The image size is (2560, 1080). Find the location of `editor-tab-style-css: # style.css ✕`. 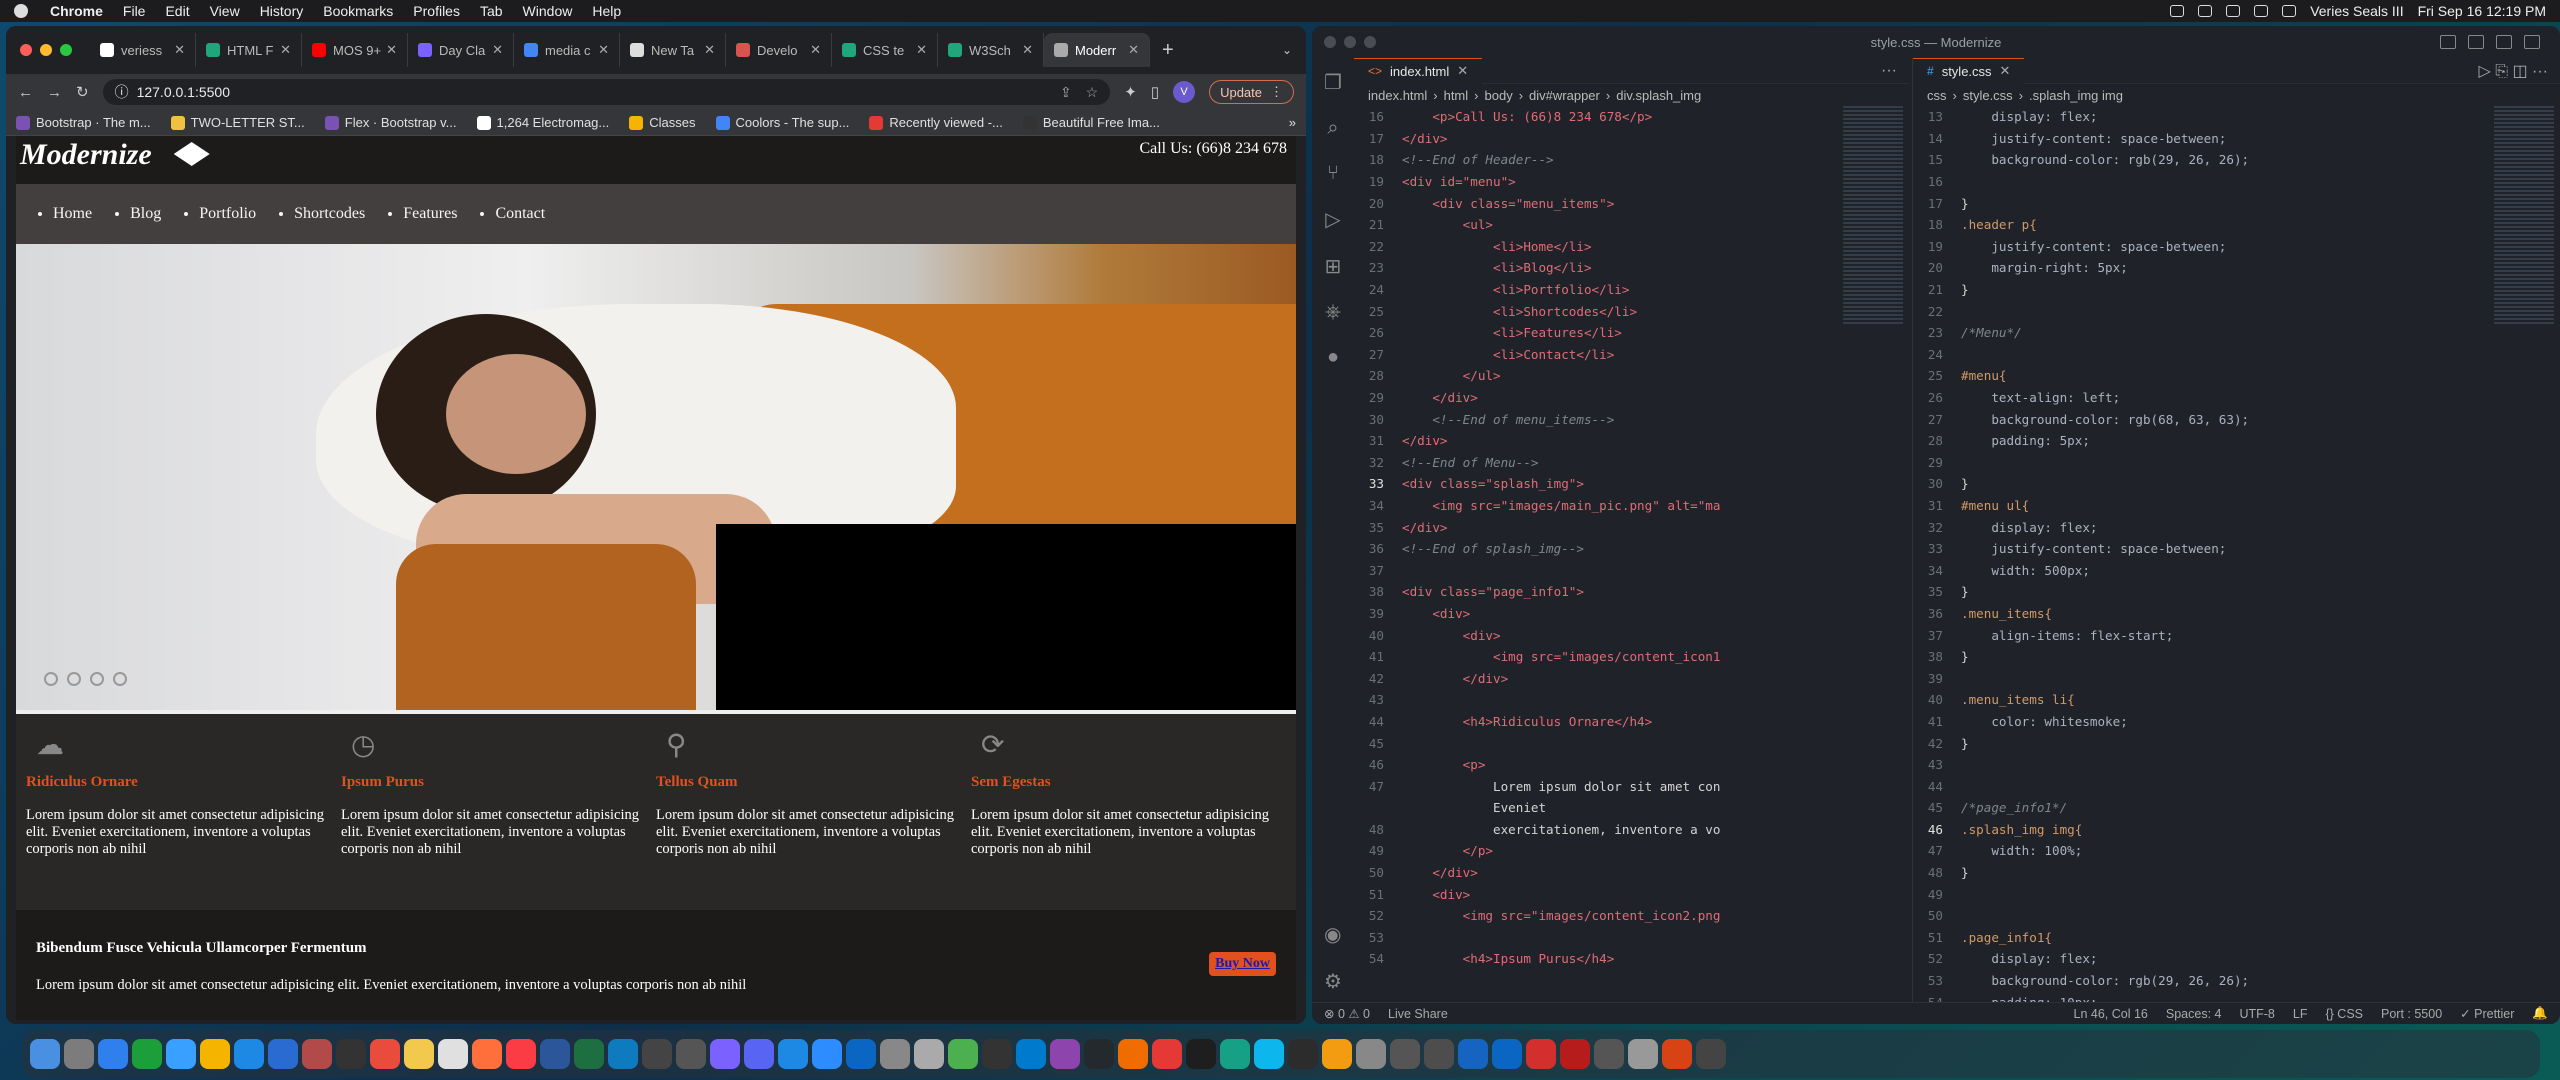

editor-tab-style-css: # style.css ✕ is located at coordinates (1969, 70).